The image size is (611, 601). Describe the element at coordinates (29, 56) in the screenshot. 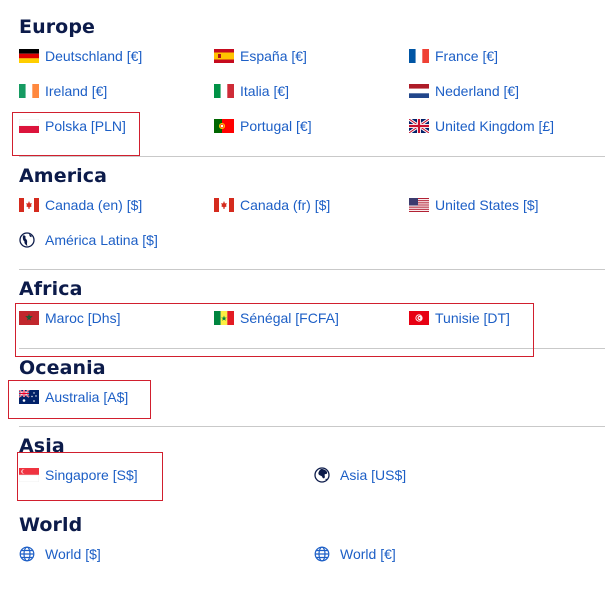

I see `flag-germany-icon` at that location.